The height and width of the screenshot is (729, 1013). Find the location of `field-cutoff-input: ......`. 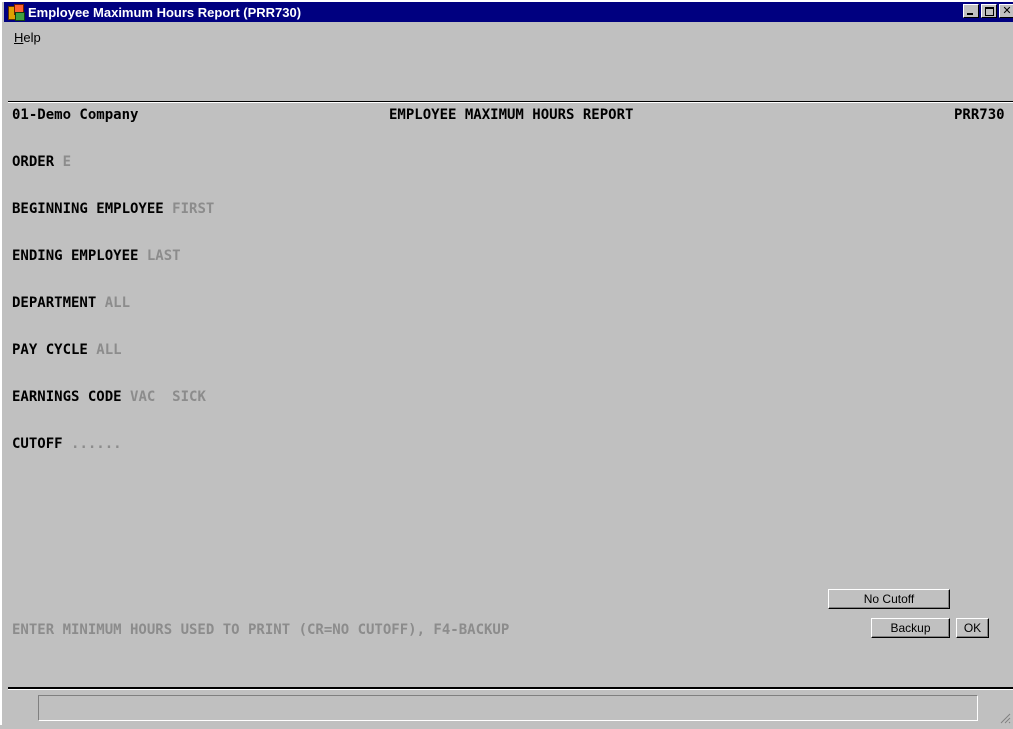

field-cutoff-input: ...... is located at coordinates (96, 444).